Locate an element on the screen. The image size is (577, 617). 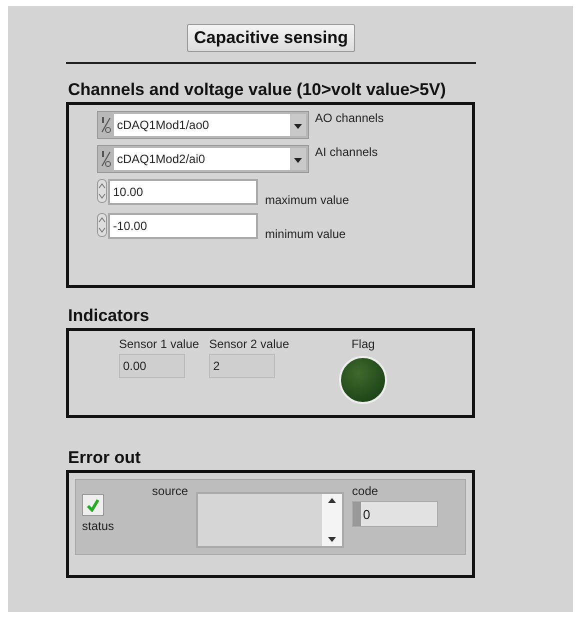
scroll-up-icon is located at coordinates (332, 500).